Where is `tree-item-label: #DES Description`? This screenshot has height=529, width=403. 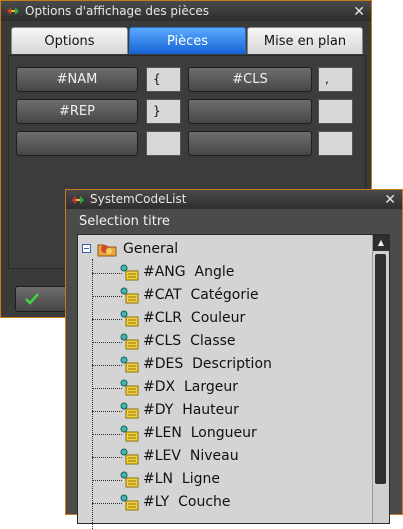
tree-item-label: #DES Description is located at coordinates (207, 364).